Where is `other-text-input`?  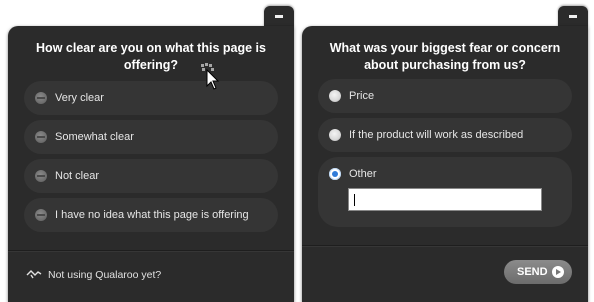 other-text-input is located at coordinates (445, 199).